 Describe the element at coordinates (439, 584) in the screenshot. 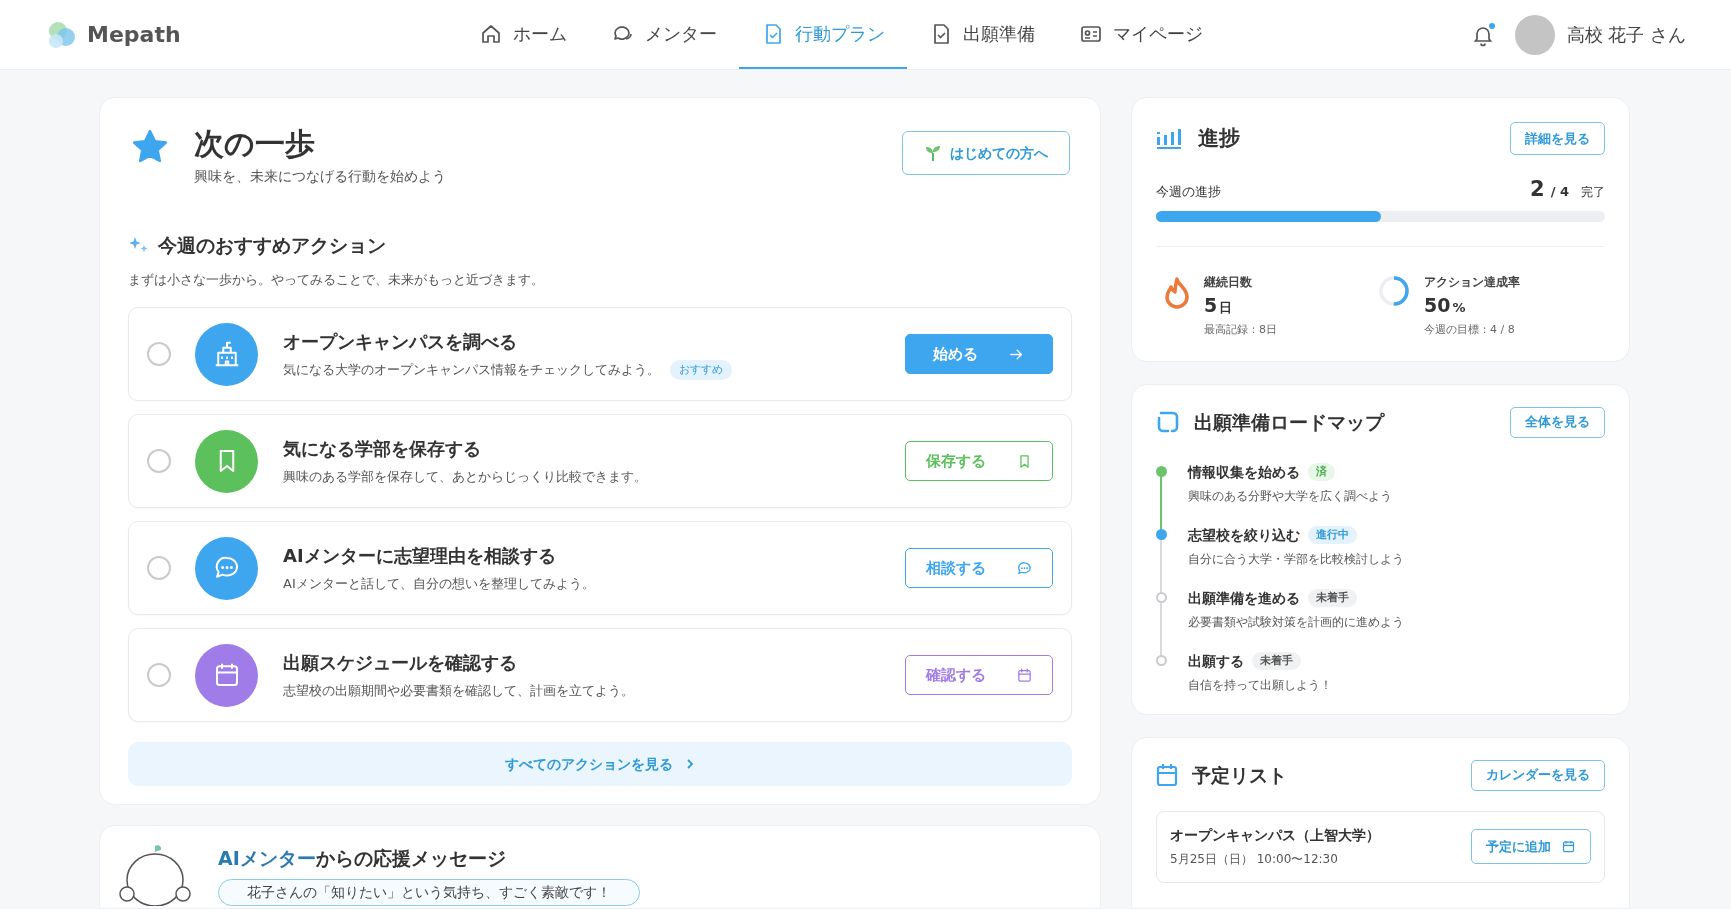

I see `action-description: AIメンターと話して、自分の想いを整理してみよう。` at that location.